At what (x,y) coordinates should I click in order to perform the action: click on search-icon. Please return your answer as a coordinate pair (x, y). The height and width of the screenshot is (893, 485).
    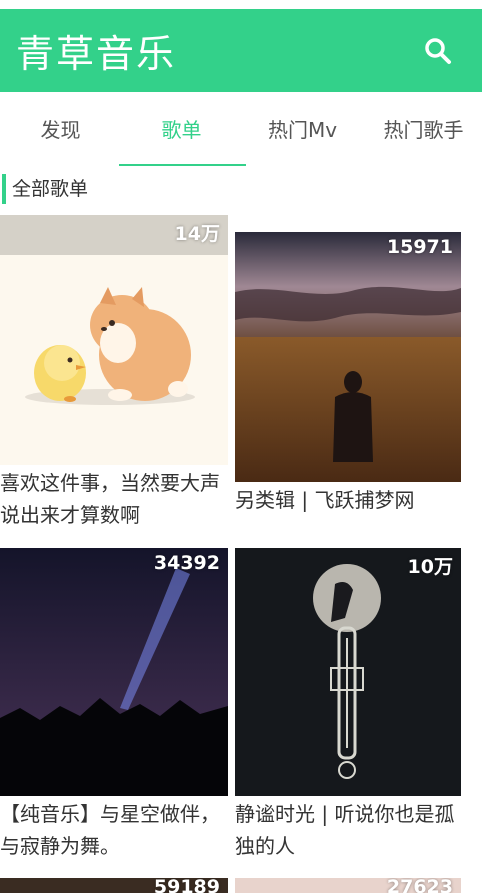
    Looking at the image, I should click on (438, 50).